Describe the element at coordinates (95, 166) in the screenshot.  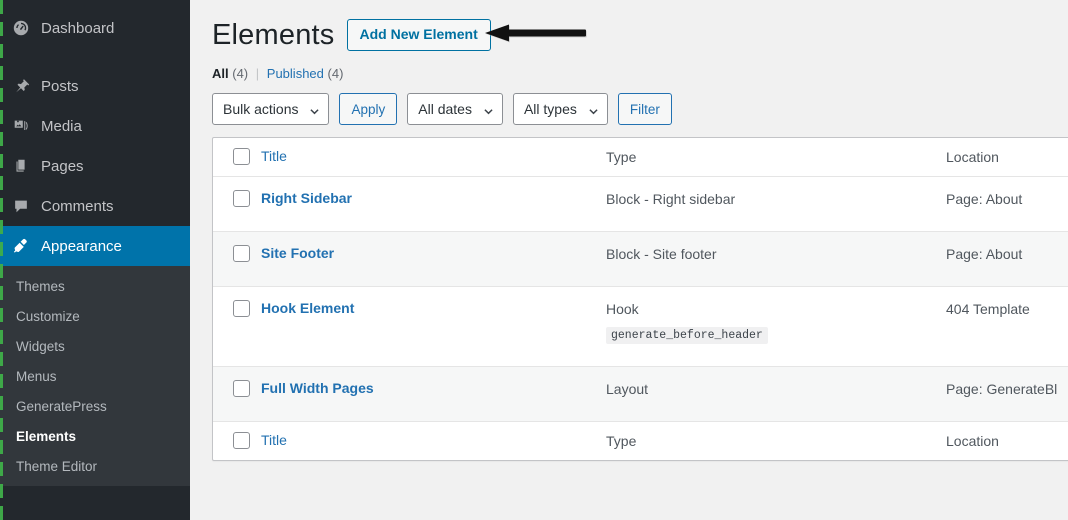
I see `sidebar-item-pages: Pages` at that location.